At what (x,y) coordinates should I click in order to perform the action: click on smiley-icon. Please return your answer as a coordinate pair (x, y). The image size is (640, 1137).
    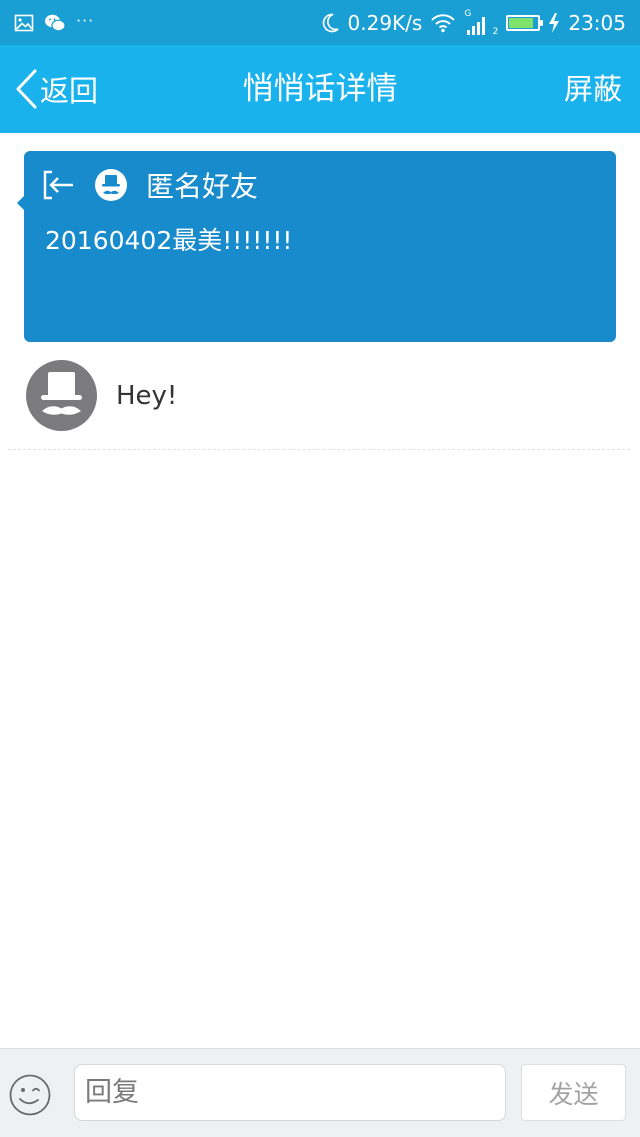
    Looking at the image, I should click on (30, 1095).